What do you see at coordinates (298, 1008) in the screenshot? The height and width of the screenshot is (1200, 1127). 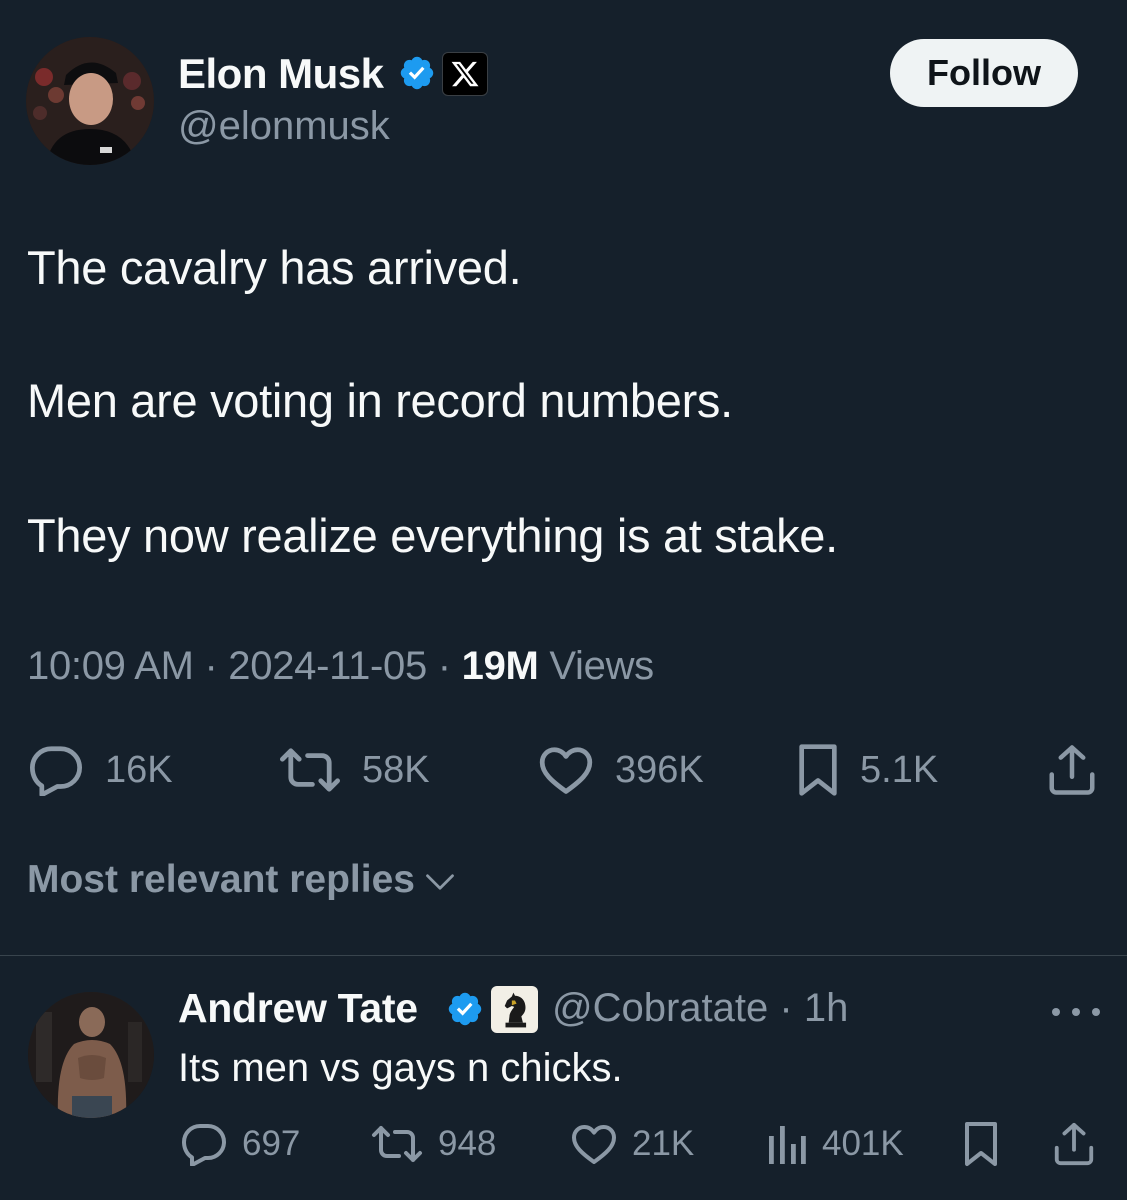 I see `reply-author-name: Andrew Tate` at bounding box center [298, 1008].